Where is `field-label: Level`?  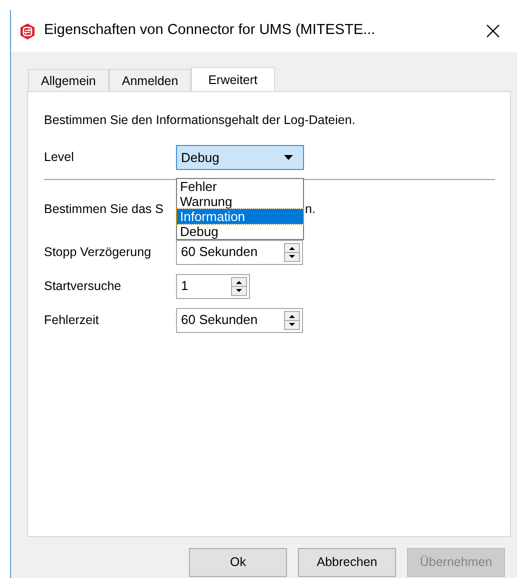
field-label: Level is located at coordinates (59, 157).